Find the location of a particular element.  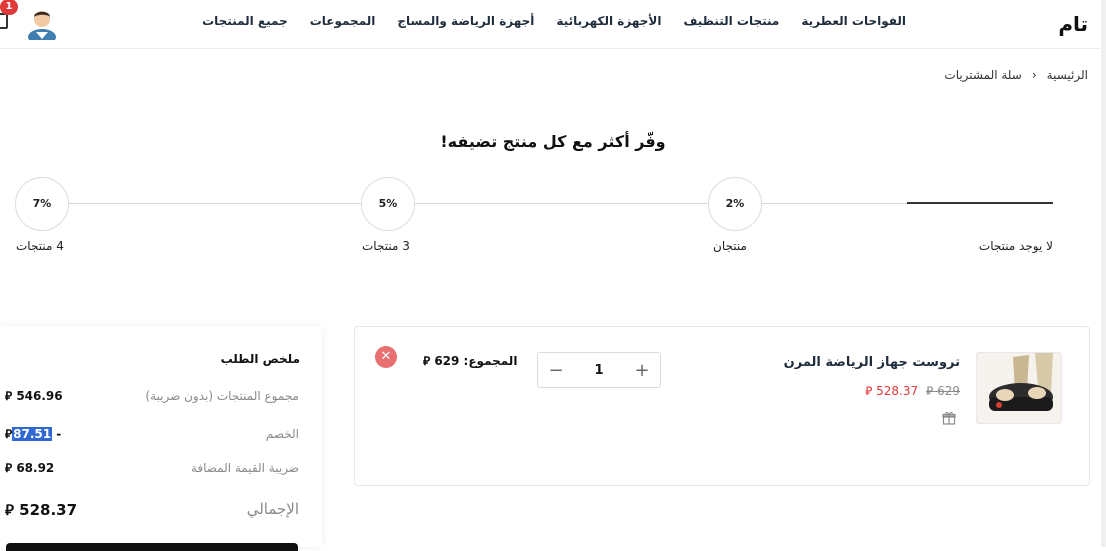

tier-3-discount: 5% is located at coordinates (388, 204).